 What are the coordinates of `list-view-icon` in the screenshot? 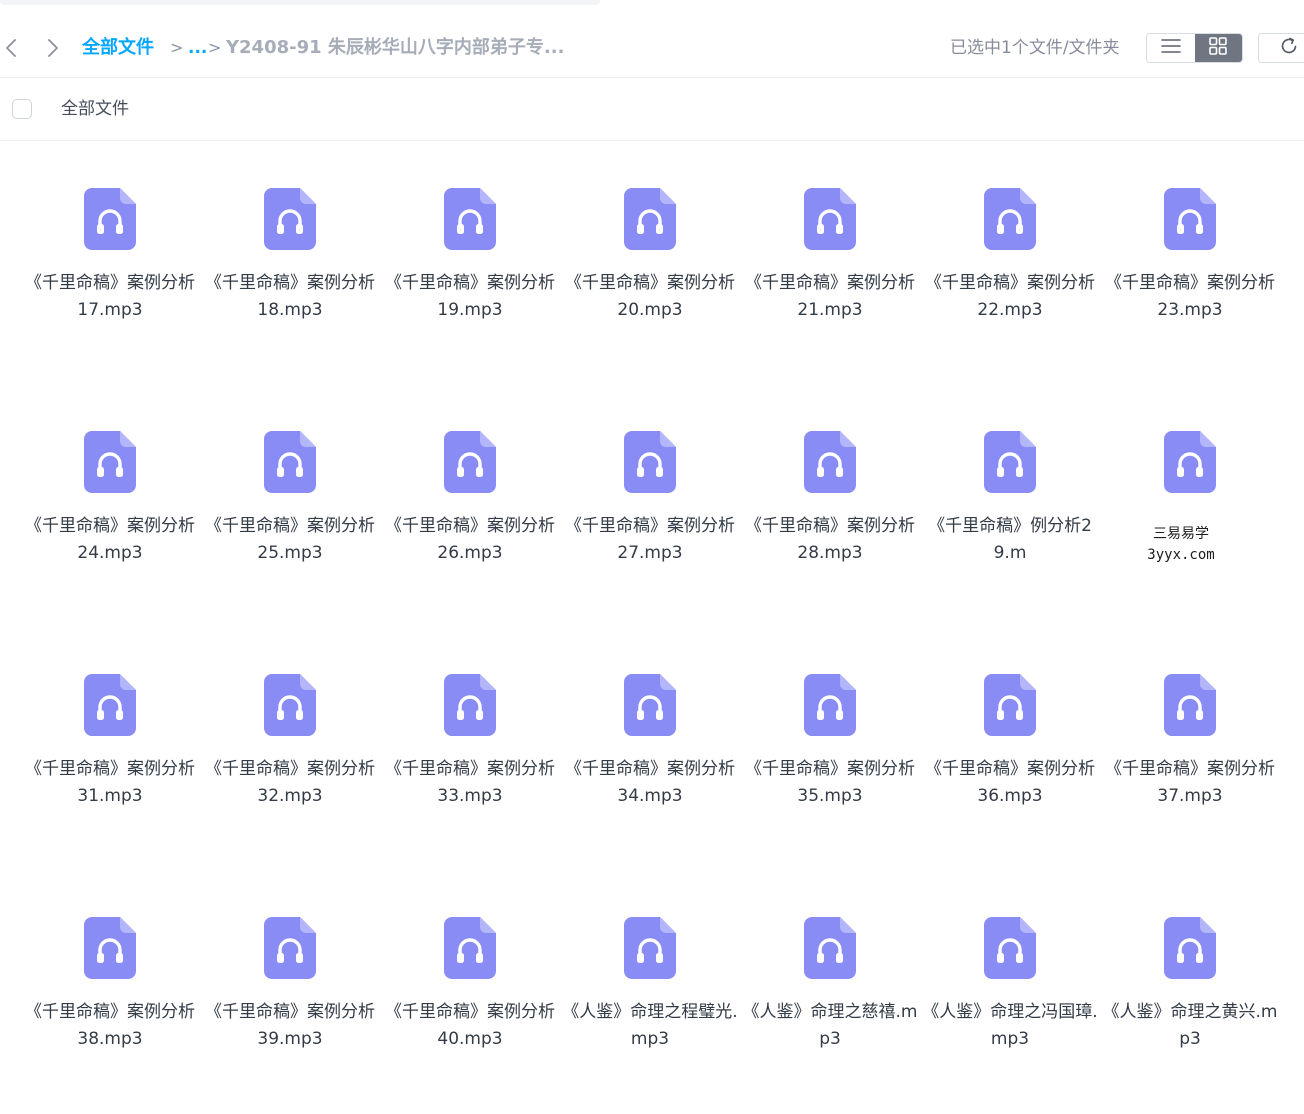 It's located at (1170, 48).